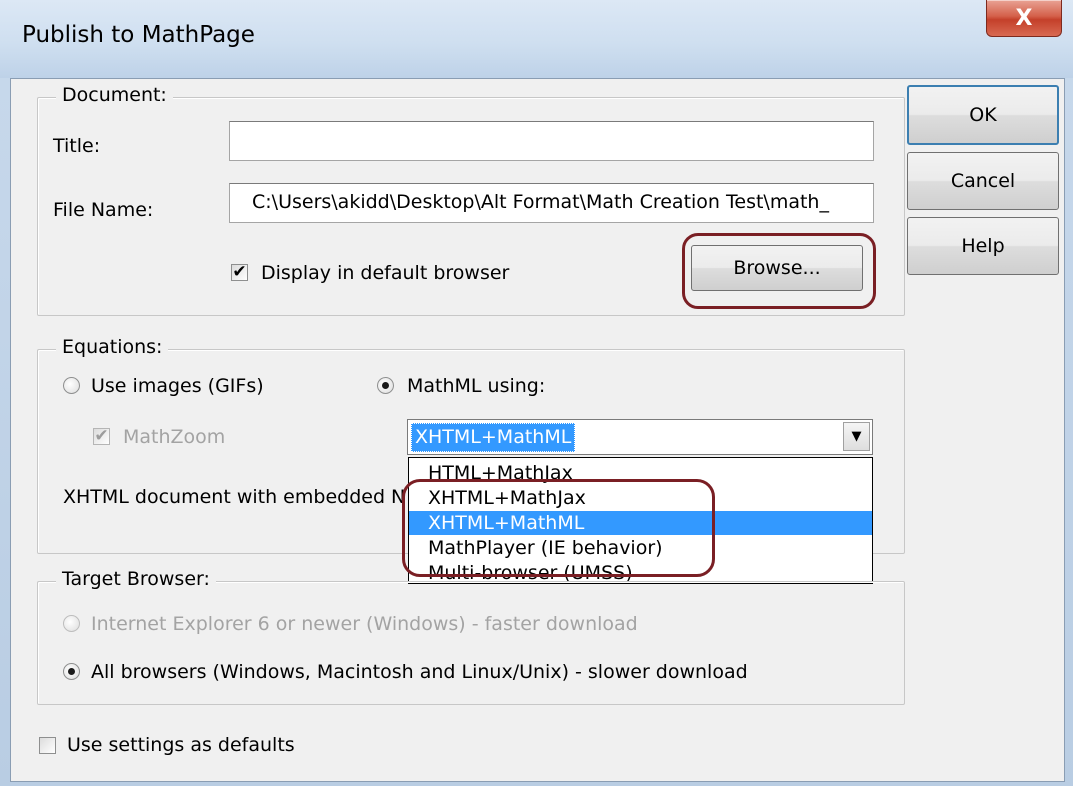 This screenshot has height=786, width=1073. What do you see at coordinates (71, 385) in the screenshot?
I see `use-images-radio` at bounding box center [71, 385].